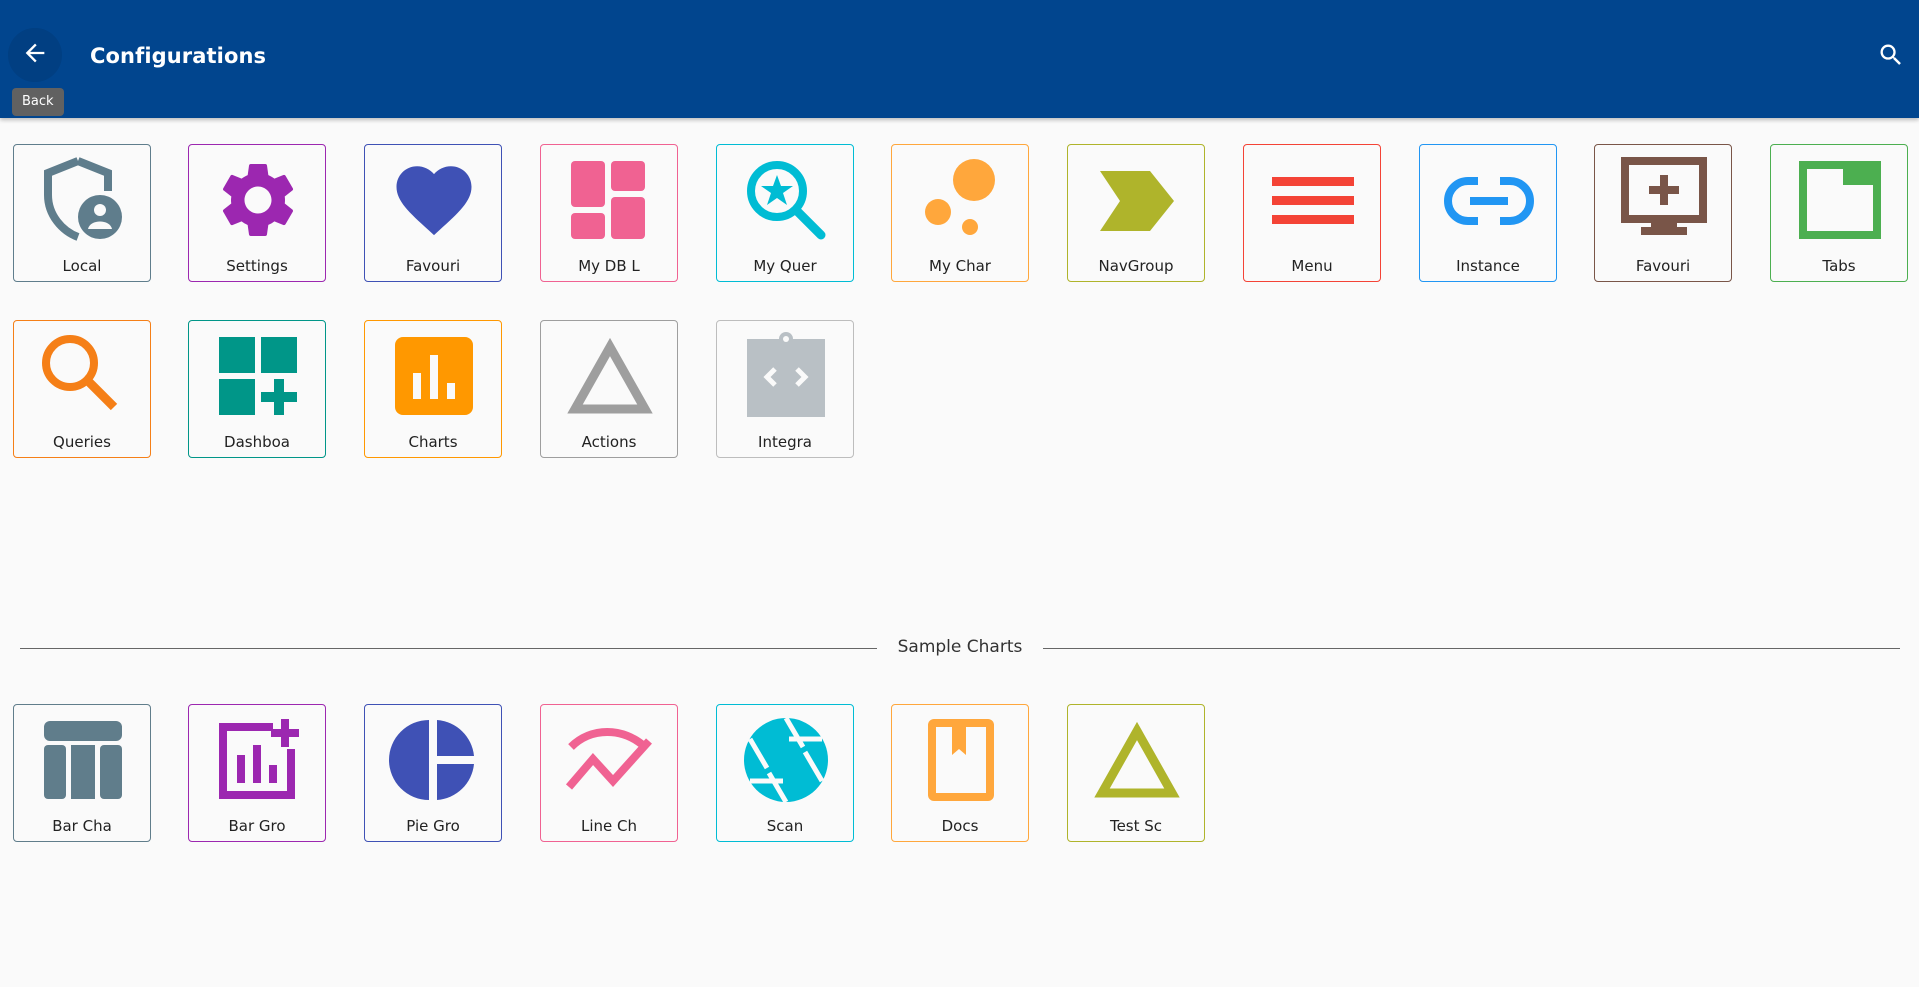 Image resolution: width=1919 pixels, height=987 pixels. I want to click on tile-favourites: Favouri, so click(433, 213).